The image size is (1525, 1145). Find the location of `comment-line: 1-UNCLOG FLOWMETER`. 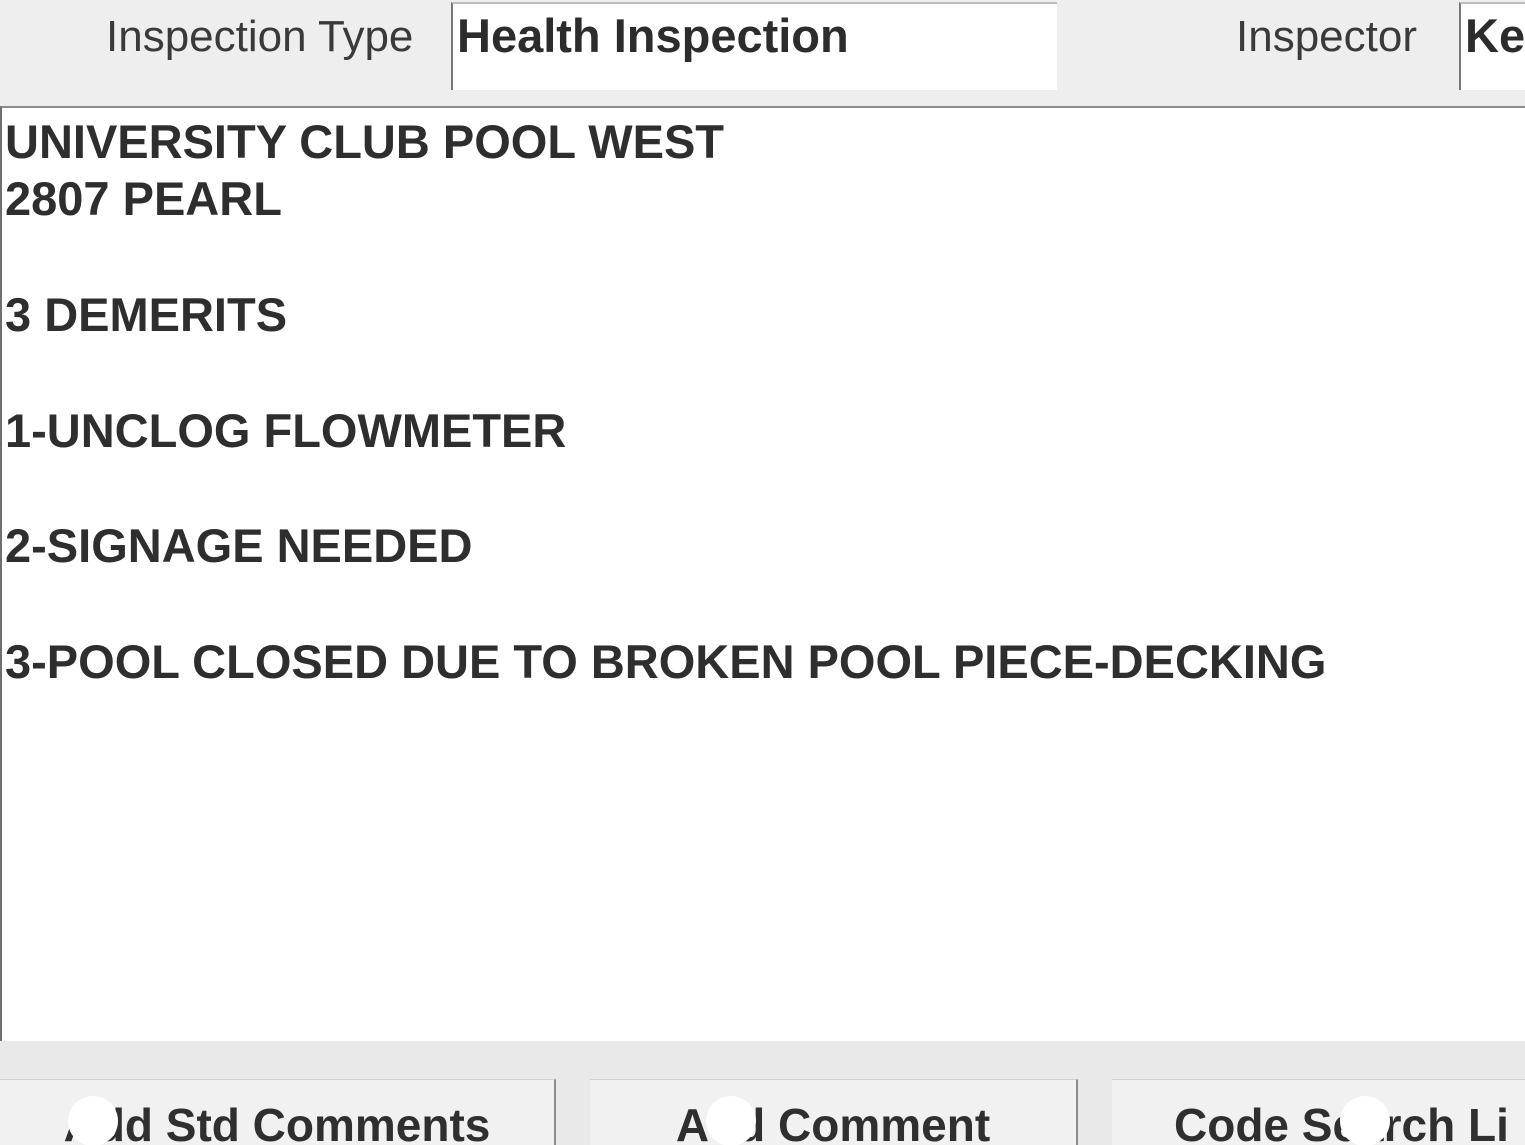

comment-line: 1-UNCLOG FLOWMETER is located at coordinates (286, 430).